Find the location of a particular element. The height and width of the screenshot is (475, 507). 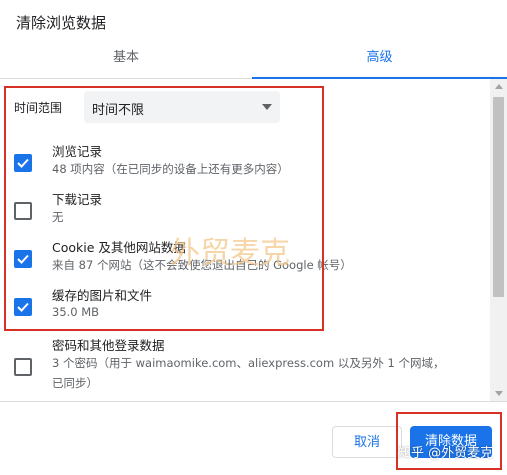

dialog-title: 清除浏览数据 is located at coordinates (61, 23).